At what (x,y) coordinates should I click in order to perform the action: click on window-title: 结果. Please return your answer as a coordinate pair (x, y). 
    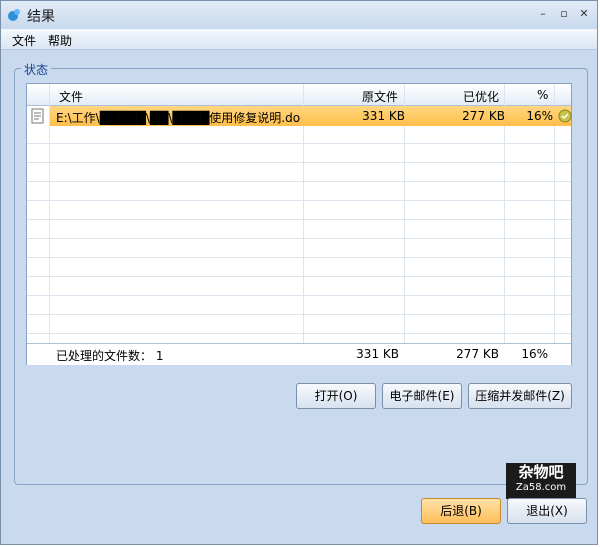
    Looking at the image, I should click on (41, 17).